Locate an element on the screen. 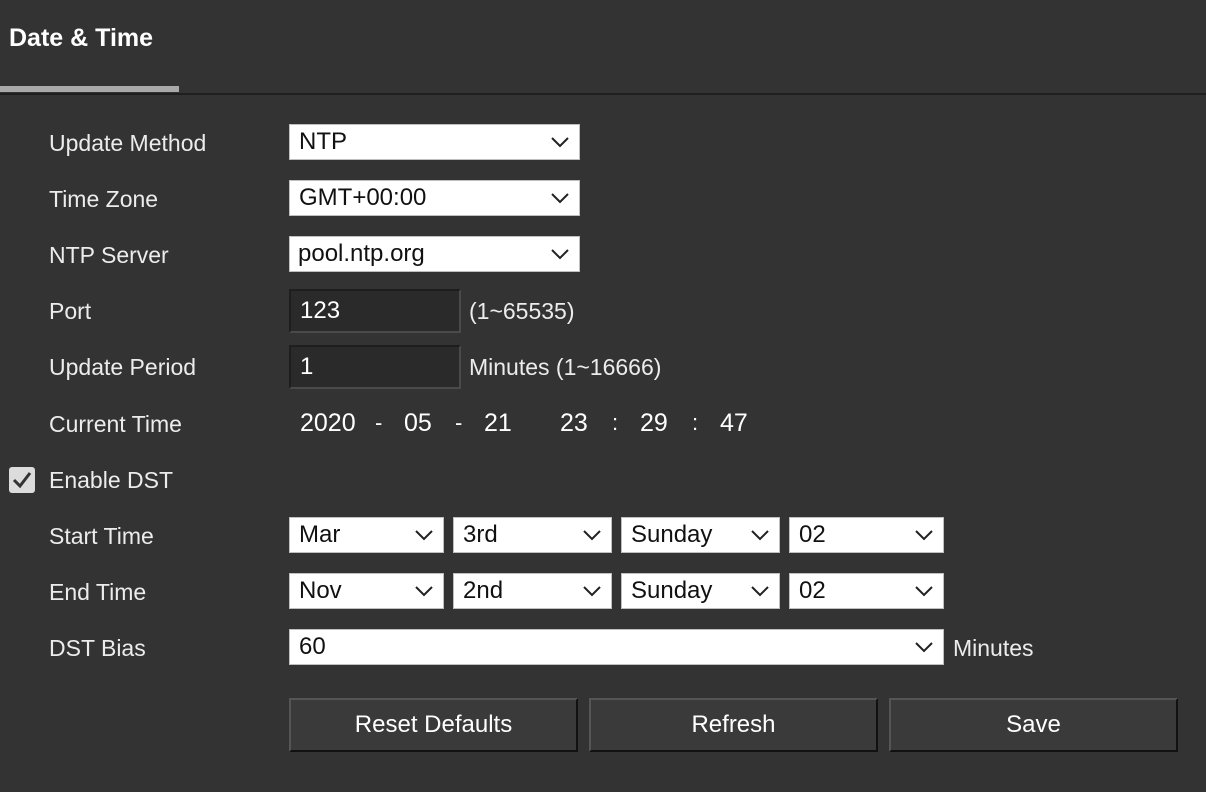 Image resolution: width=1206 pixels, height=792 pixels. start-weekday-value: Sunday is located at coordinates (672, 534).